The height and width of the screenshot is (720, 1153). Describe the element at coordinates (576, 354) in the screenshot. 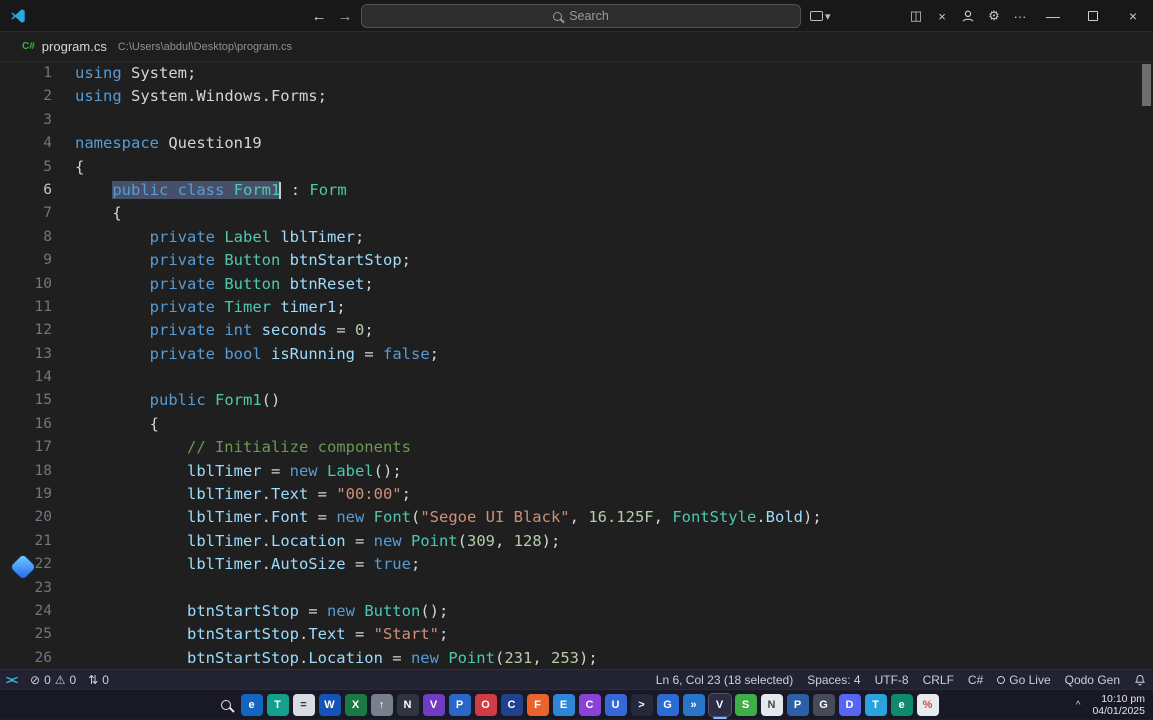

I see `code-line: 13 private bool isRunning = false;` at that location.